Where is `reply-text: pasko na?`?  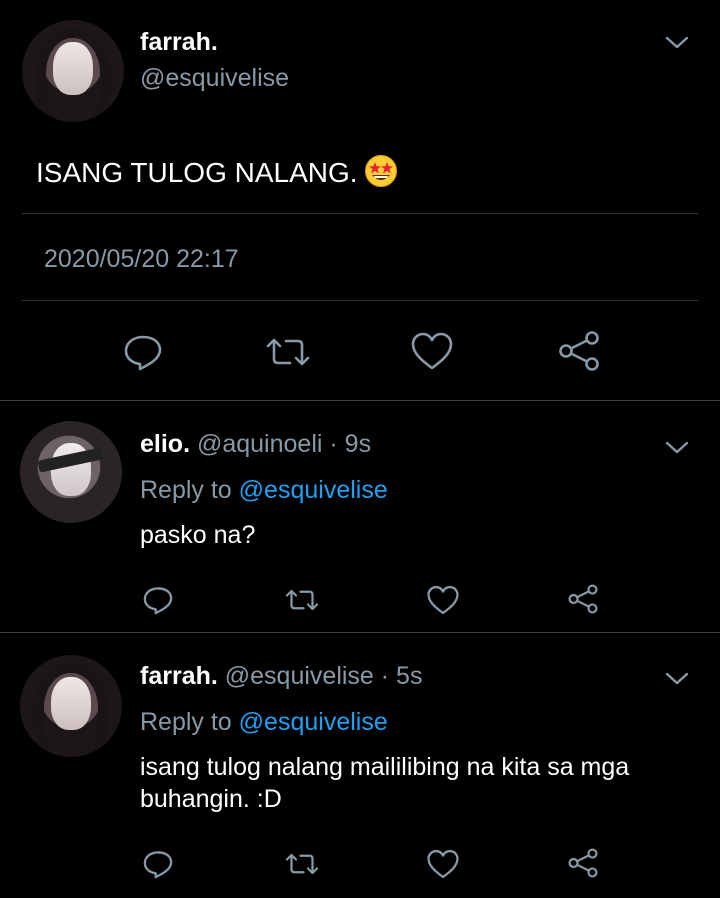 reply-text: pasko na? is located at coordinates (198, 535).